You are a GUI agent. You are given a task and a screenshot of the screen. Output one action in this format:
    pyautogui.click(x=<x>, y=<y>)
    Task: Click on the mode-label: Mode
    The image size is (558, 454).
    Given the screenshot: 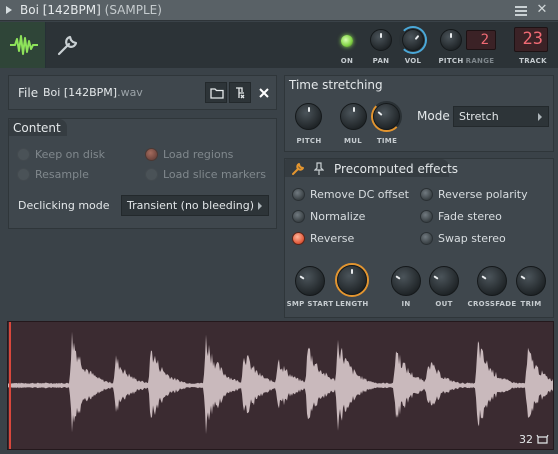 What is the action you would take?
    pyautogui.click(x=433, y=116)
    